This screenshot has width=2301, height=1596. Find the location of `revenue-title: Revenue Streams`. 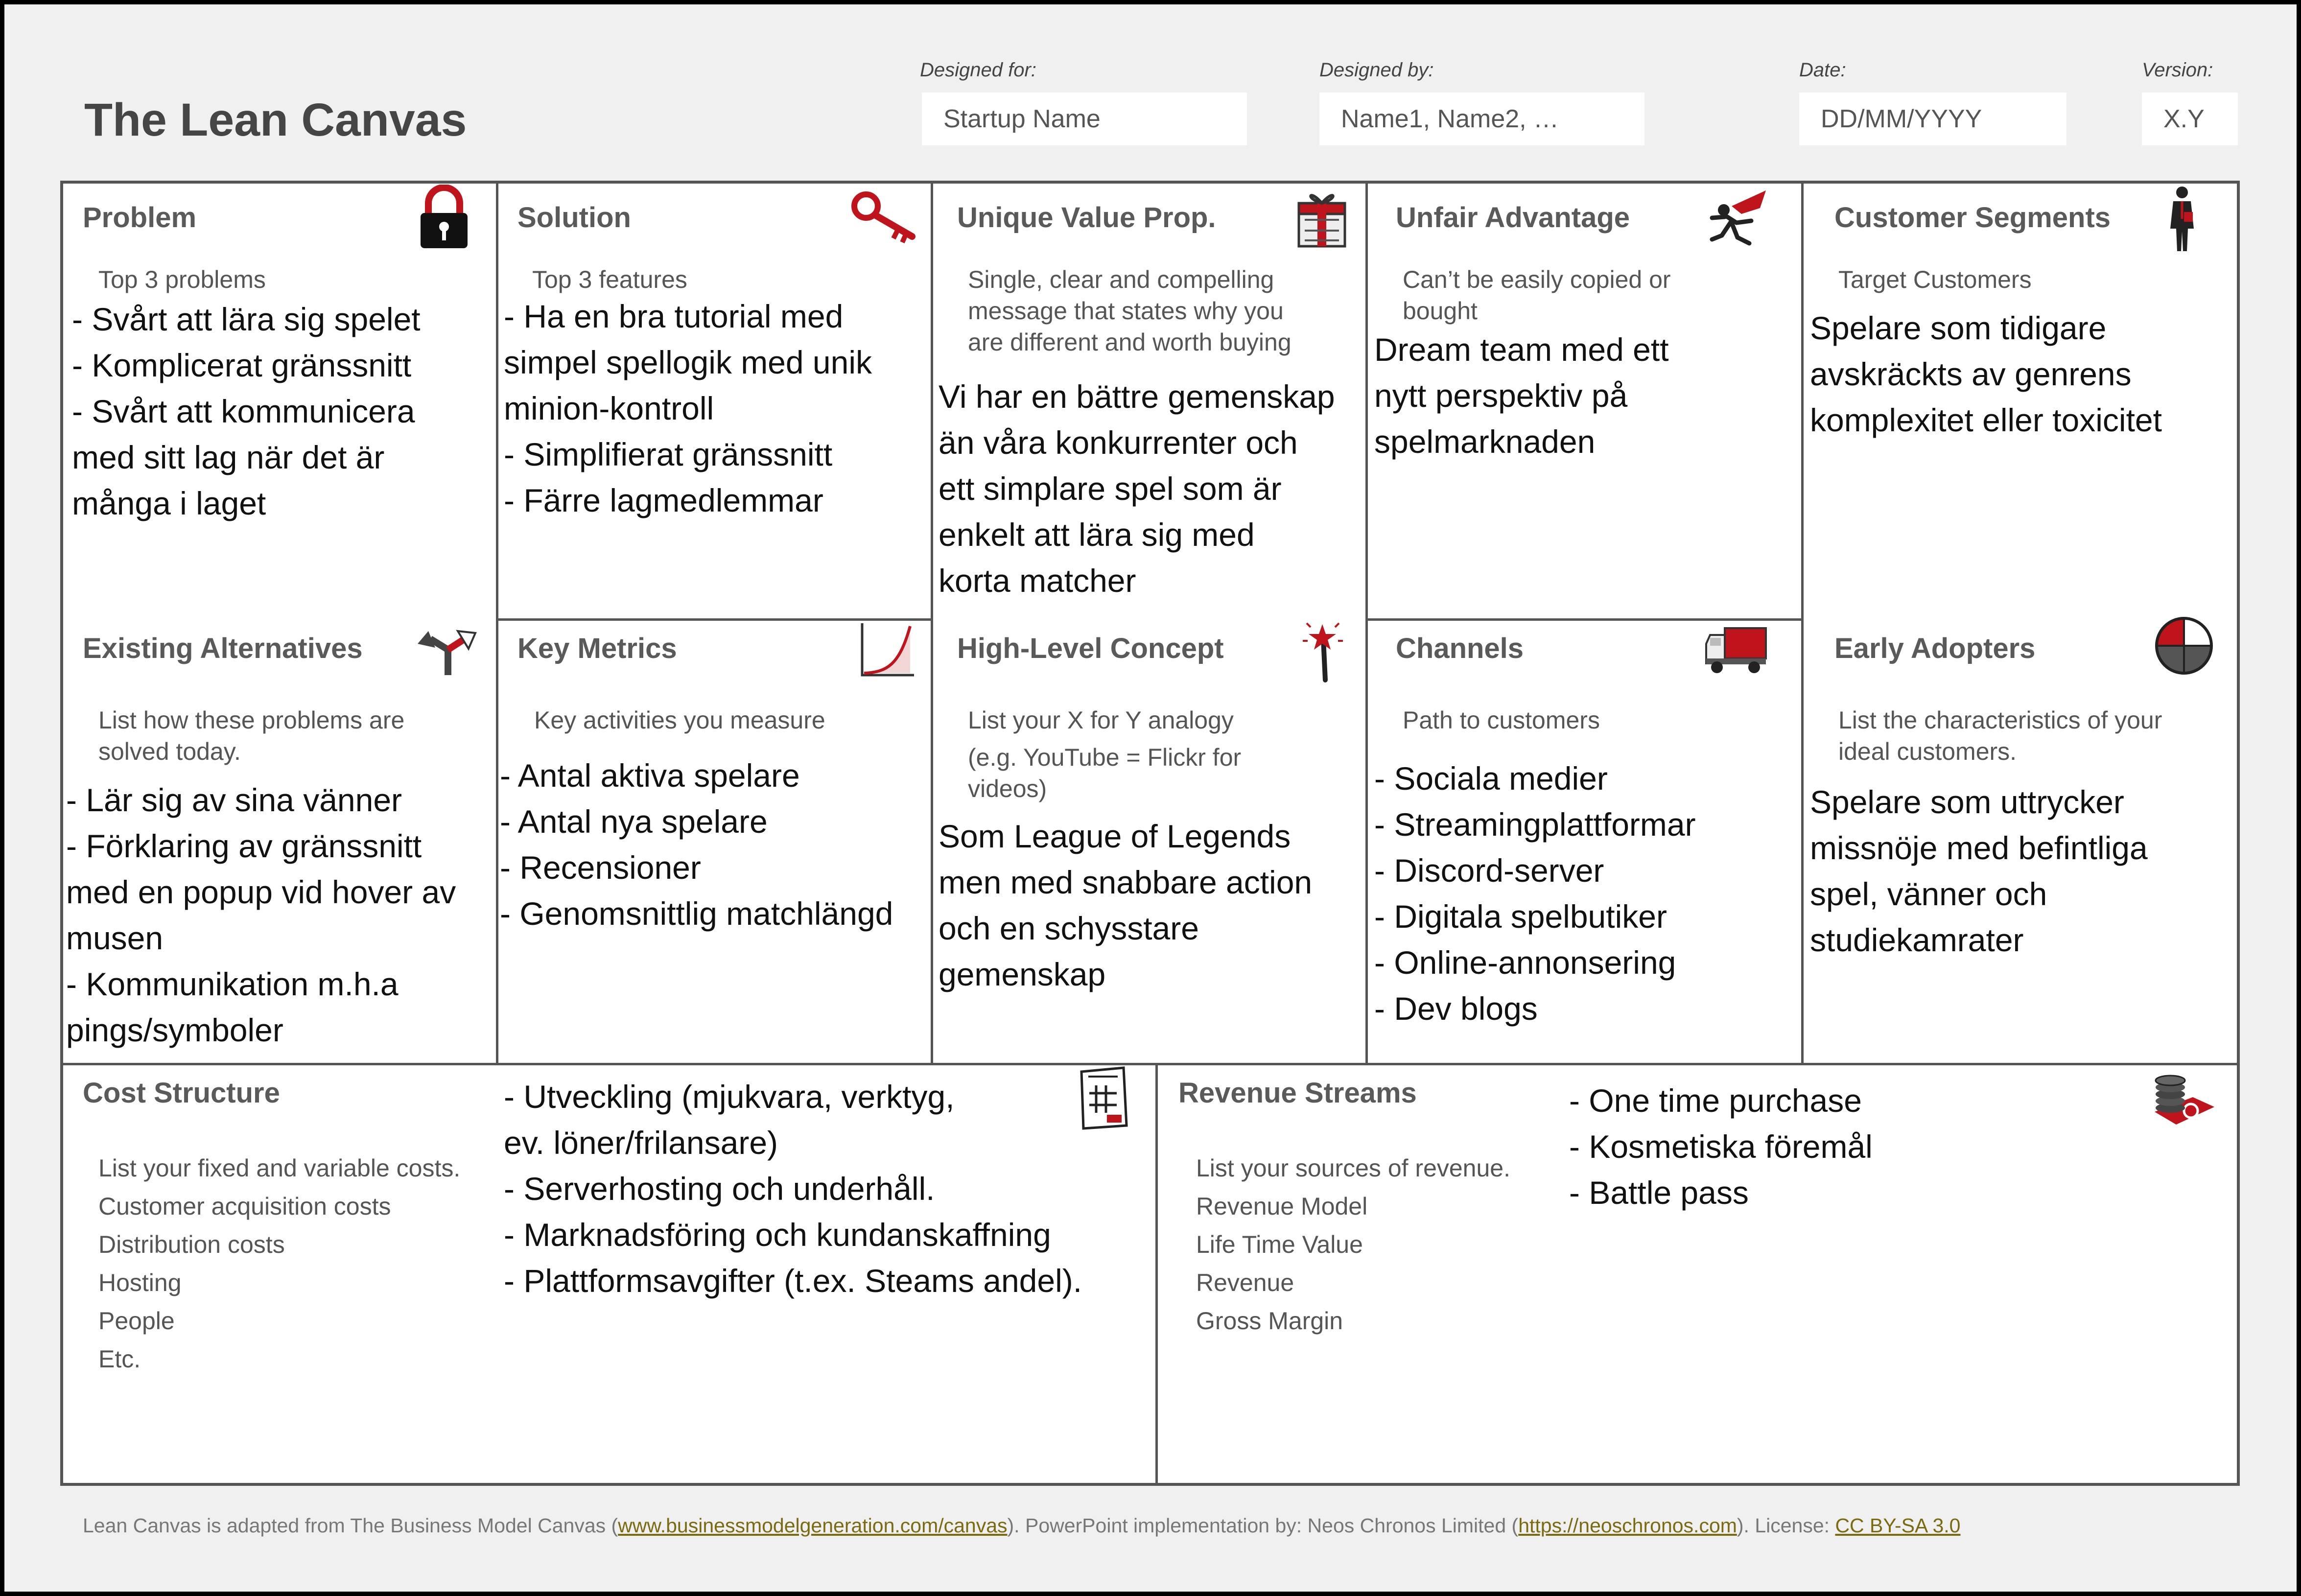

revenue-title: Revenue Streams is located at coordinates (1297, 1093).